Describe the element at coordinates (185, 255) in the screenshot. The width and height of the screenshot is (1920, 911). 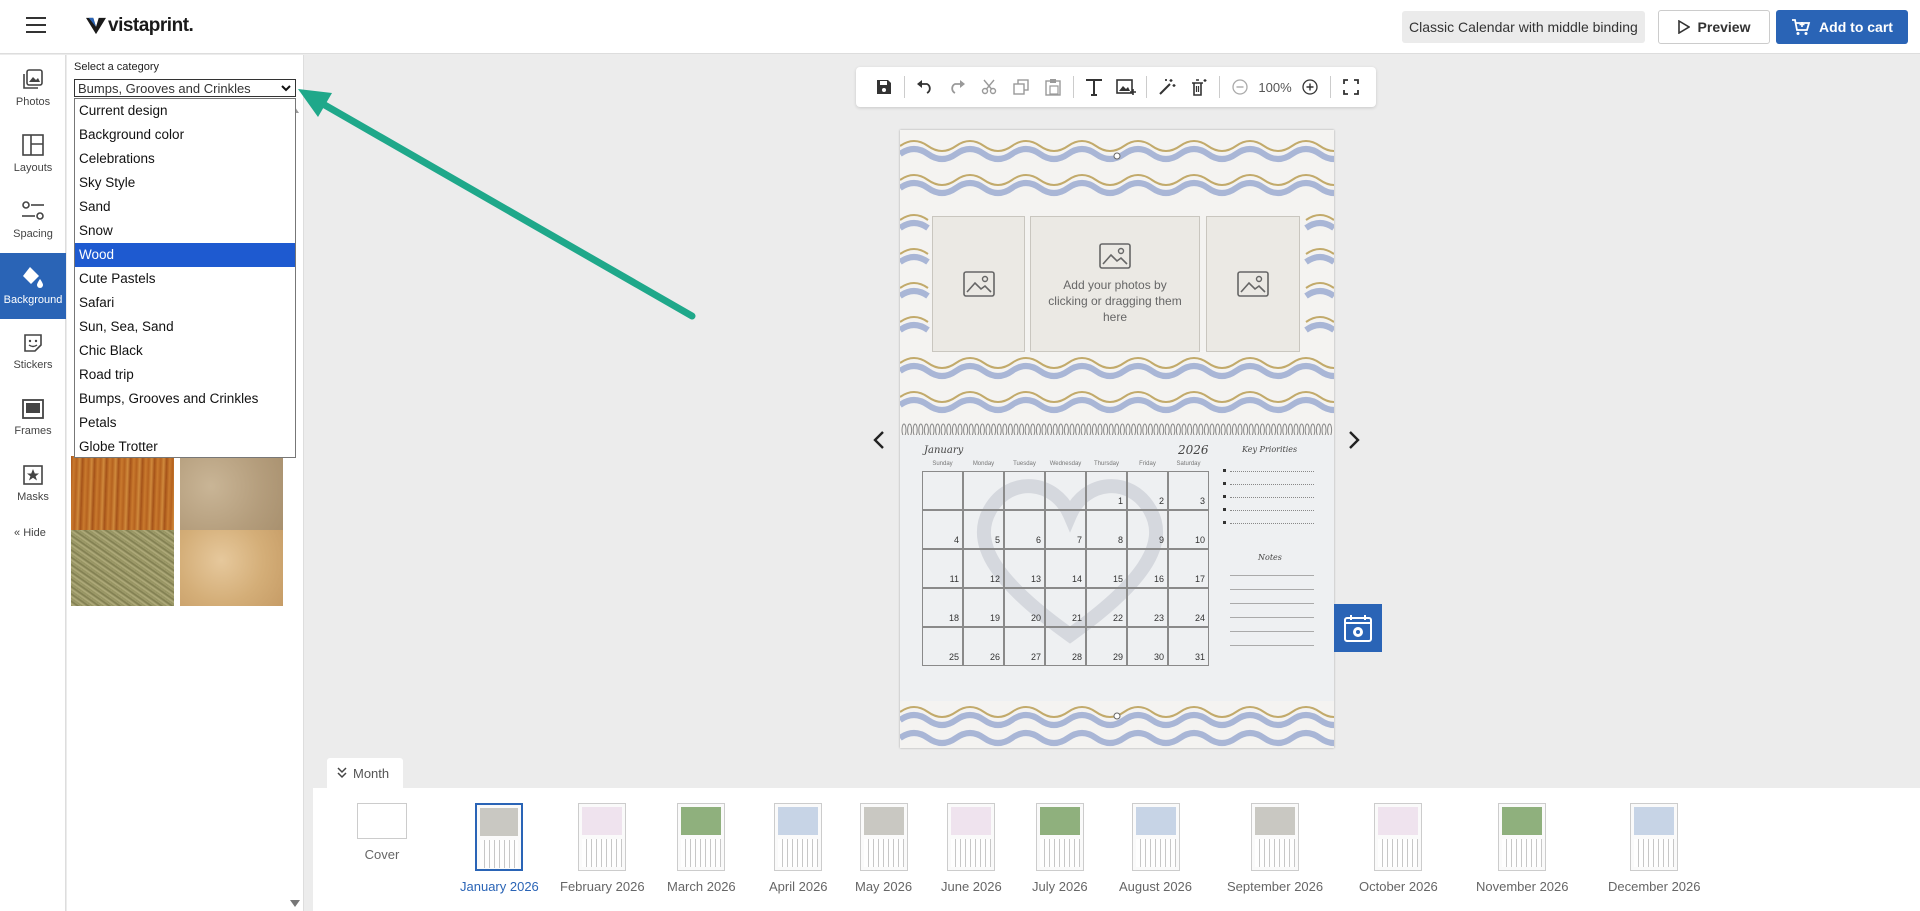
I see `category-option: Wood` at that location.